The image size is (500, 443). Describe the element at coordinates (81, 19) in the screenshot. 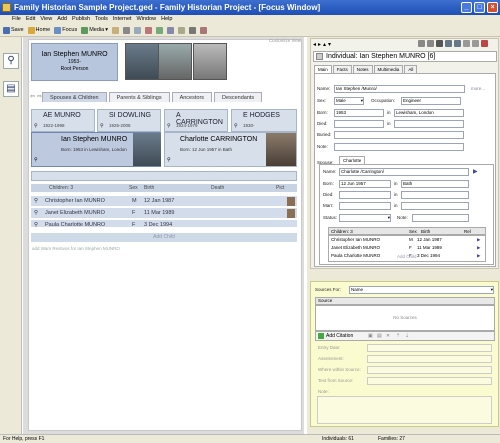

I see `menu-publish: Publish` at that location.